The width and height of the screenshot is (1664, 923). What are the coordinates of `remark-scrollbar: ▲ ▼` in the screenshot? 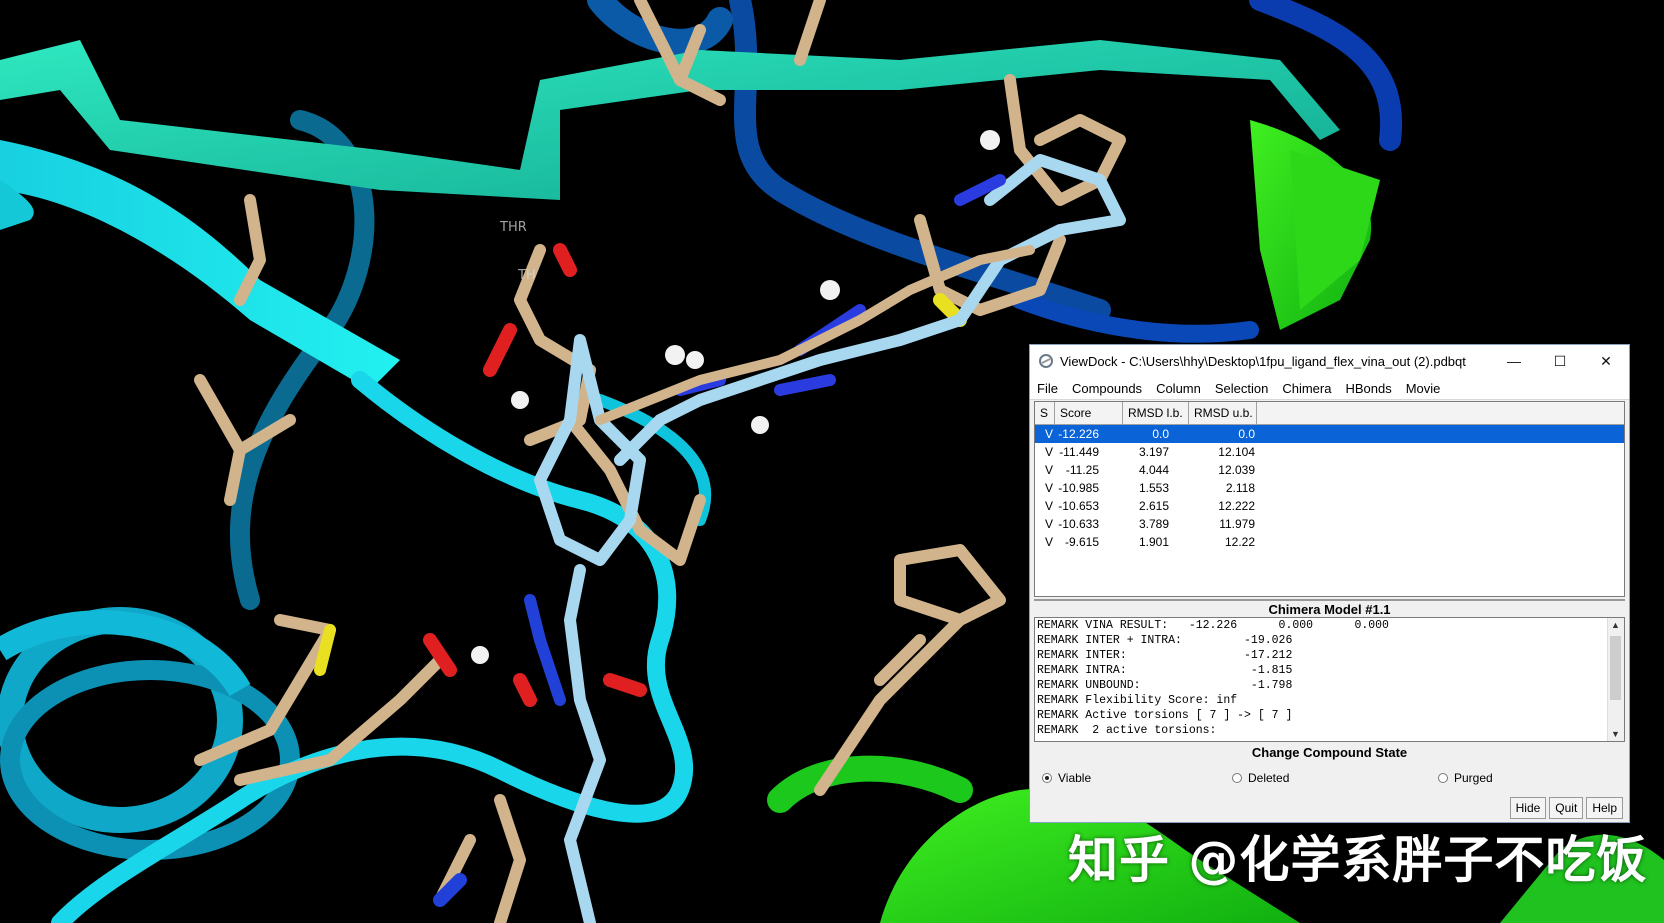 It's located at (1615, 679).